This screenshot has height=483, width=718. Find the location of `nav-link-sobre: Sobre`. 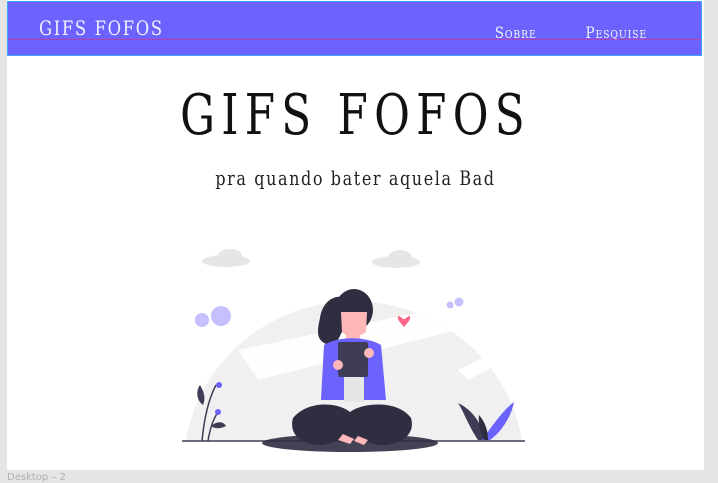

nav-link-sobre: Sobre is located at coordinates (516, 32).